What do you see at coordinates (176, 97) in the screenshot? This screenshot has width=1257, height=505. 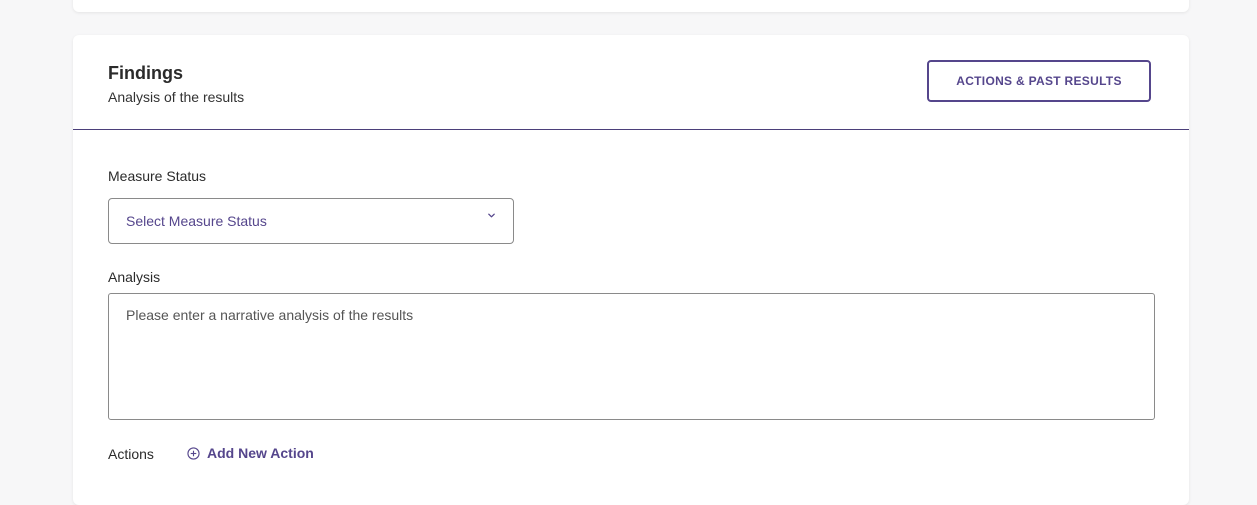 I see `findings-subtitle: Analysis of the results` at bounding box center [176, 97].